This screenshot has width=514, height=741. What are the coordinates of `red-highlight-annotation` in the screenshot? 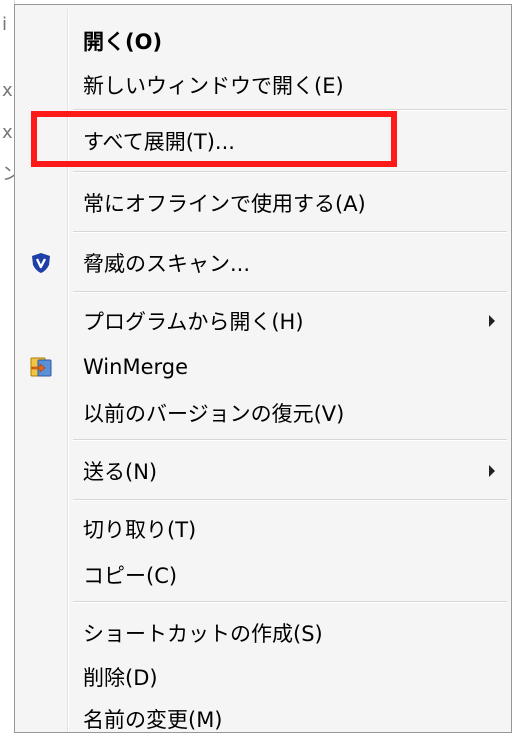 It's located at (214, 139).